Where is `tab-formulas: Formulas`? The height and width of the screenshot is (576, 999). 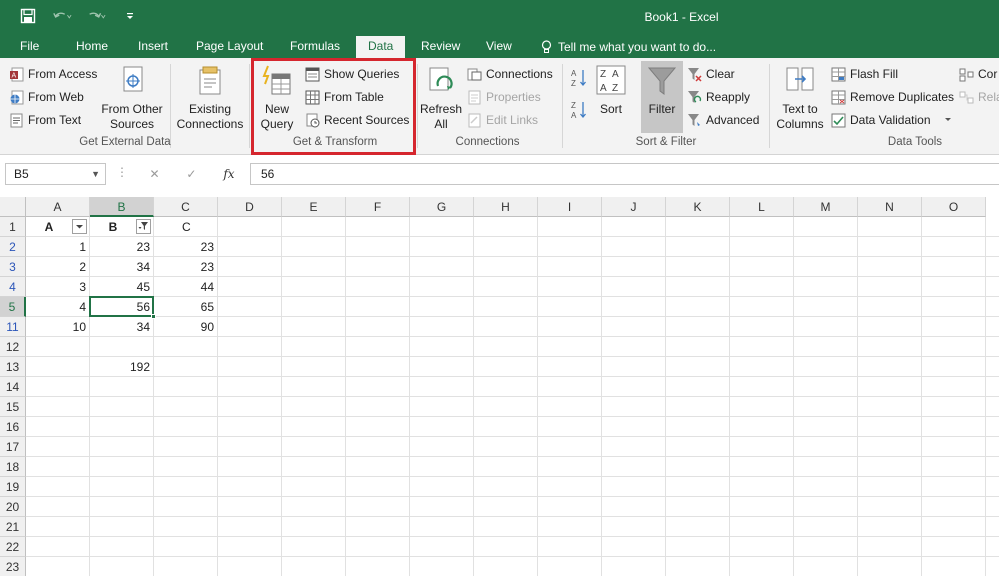
tab-formulas: Formulas is located at coordinates (315, 47).